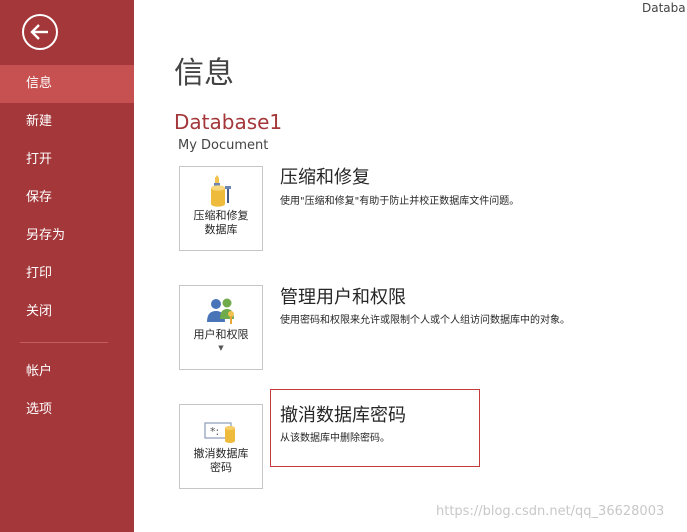  What do you see at coordinates (204, 73) in the screenshot?
I see `page-title: 信息` at bounding box center [204, 73].